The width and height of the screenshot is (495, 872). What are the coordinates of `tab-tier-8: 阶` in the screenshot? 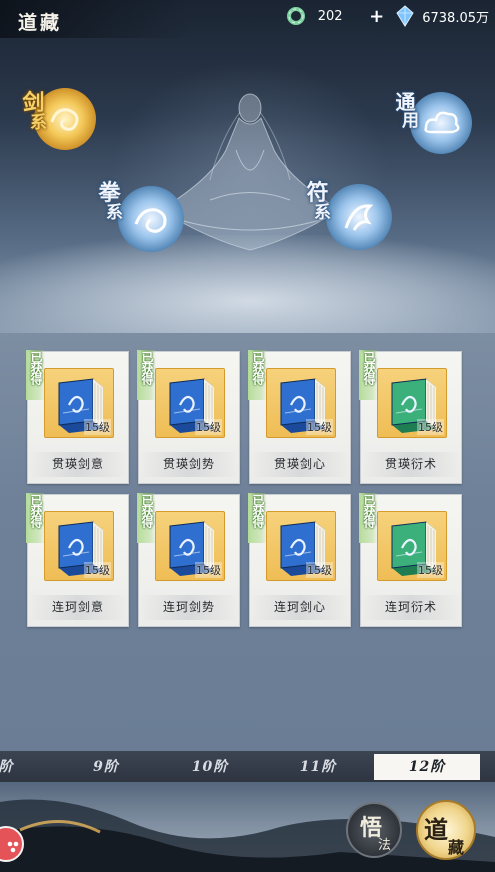 It's located at (10, 767).